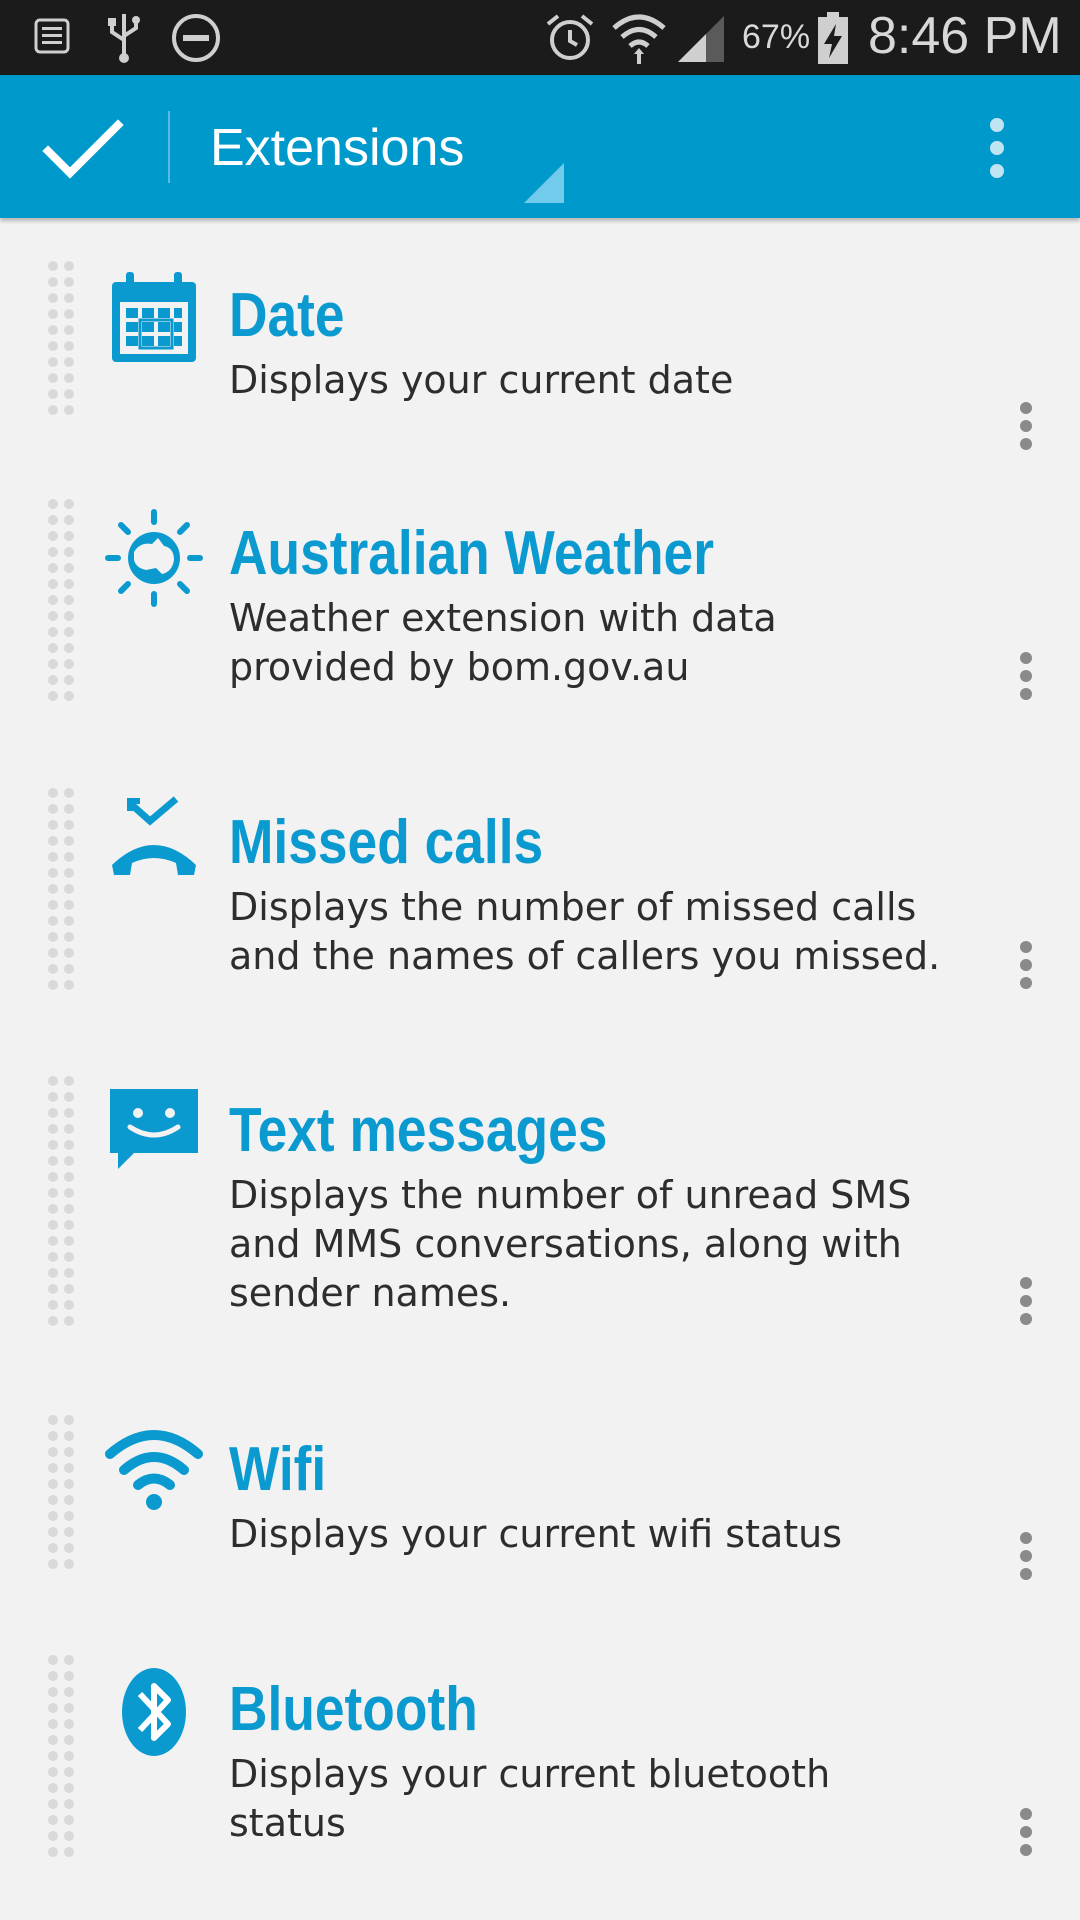 The height and width of the screenshot is (1920, 1080). I want to click on do-not-disturb-icon, so click(196, 38).